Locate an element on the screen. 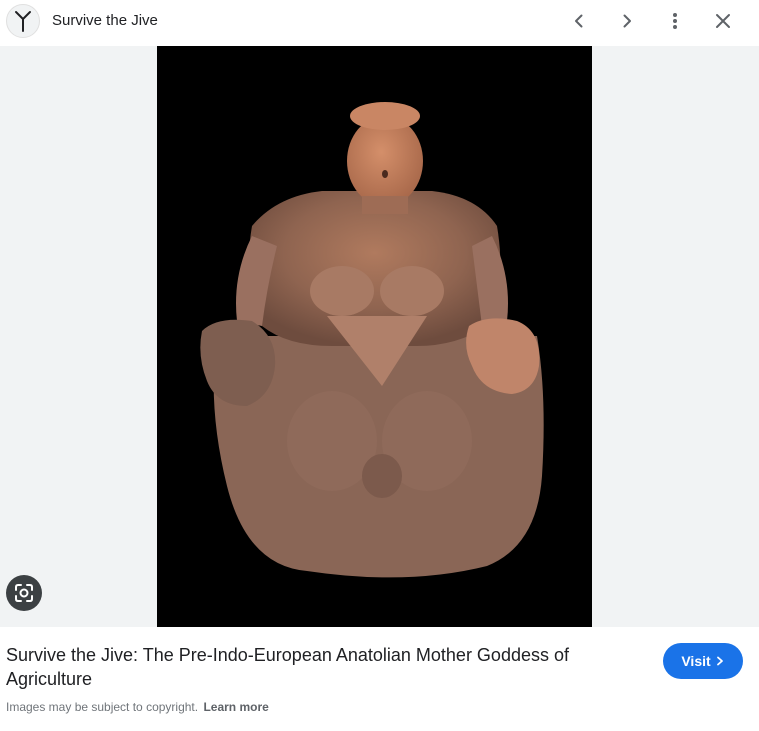 The width and height of the screenshot is (759, 731). google-lens-icon is located at coordinates (24, 593).